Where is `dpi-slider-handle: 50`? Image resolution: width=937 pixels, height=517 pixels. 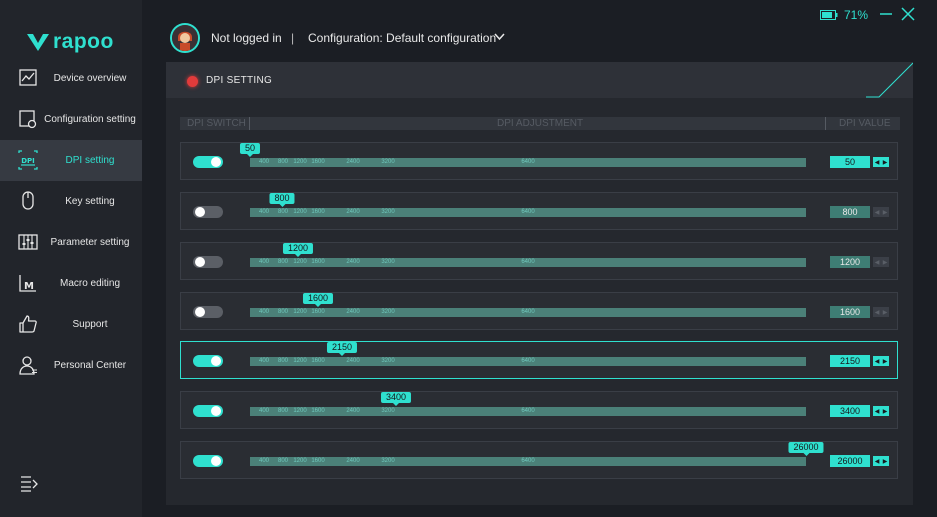 dpi-slider-handle: 50 is located at coordinates (250, 150).